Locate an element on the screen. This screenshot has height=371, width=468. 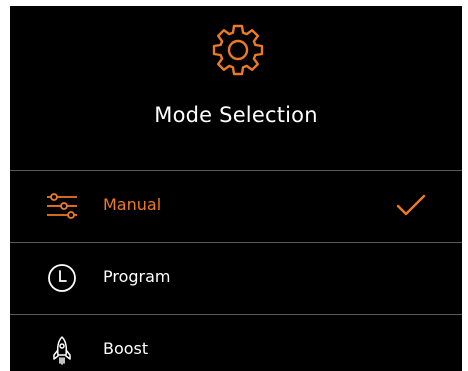
gear-icon is located at coordinates (238, 50).